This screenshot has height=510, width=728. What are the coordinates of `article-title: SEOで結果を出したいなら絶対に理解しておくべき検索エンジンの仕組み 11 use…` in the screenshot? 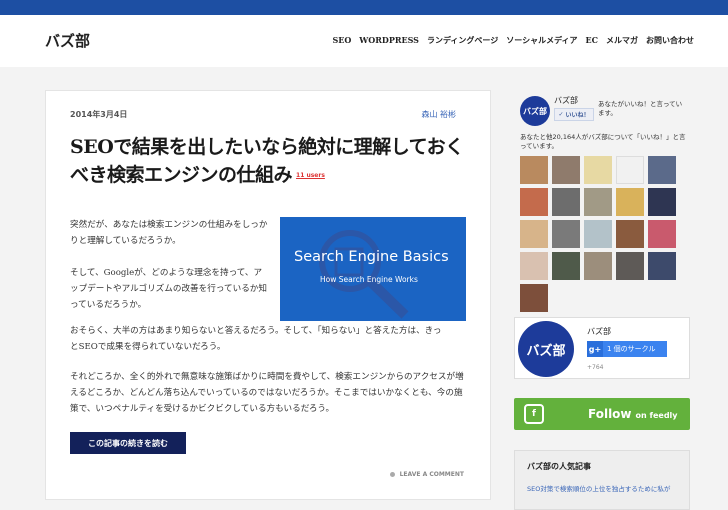 It's located at (270, 161).